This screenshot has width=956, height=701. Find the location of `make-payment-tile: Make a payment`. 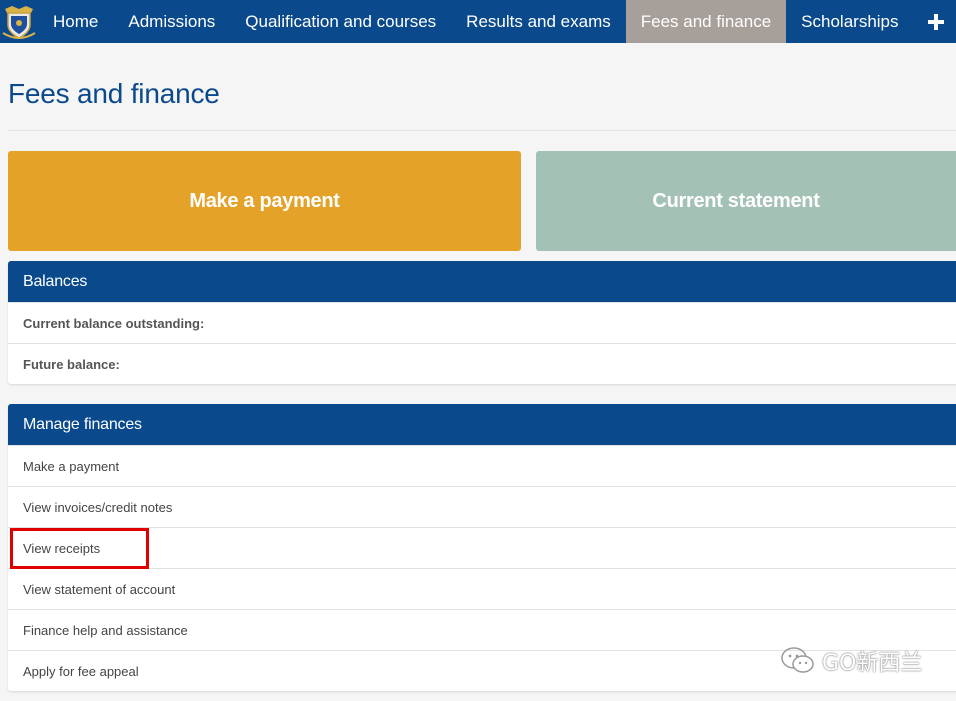

make-payment-tile: Make a payment is located at coordinates (264, 201).